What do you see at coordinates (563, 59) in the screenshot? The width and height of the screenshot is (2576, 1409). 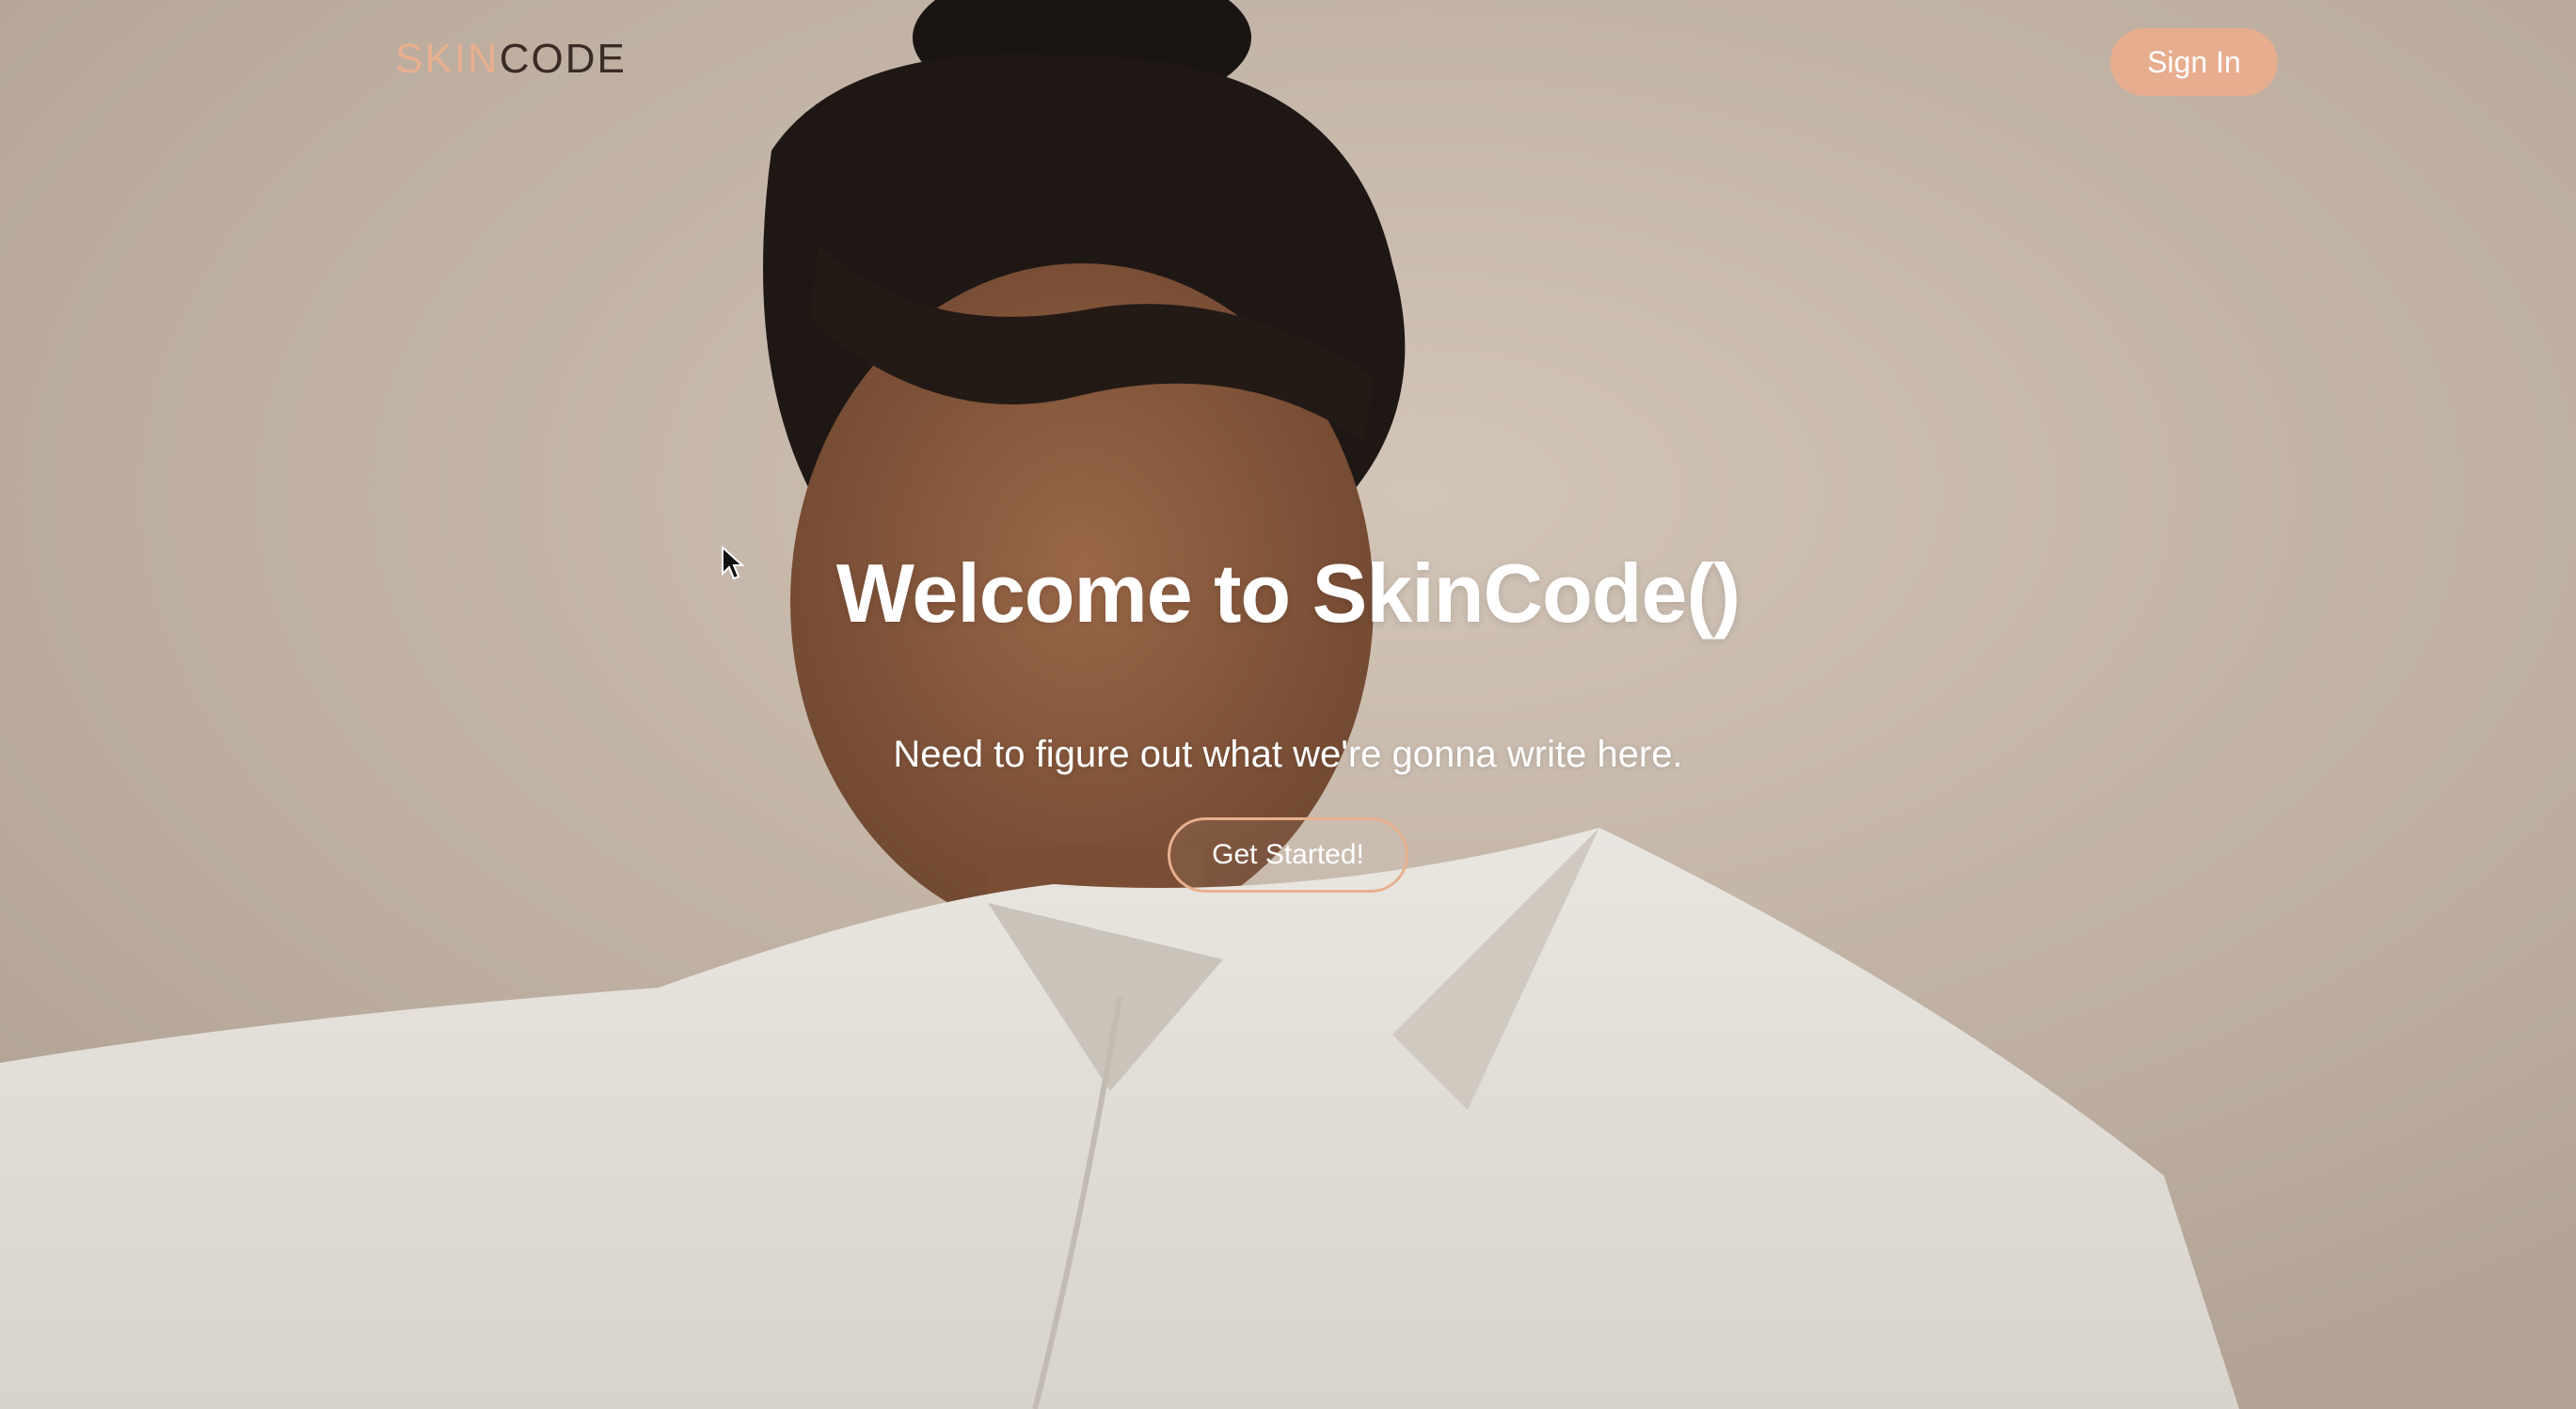 I see `logo-code-text: CODE` at bounding box center [563, 59].